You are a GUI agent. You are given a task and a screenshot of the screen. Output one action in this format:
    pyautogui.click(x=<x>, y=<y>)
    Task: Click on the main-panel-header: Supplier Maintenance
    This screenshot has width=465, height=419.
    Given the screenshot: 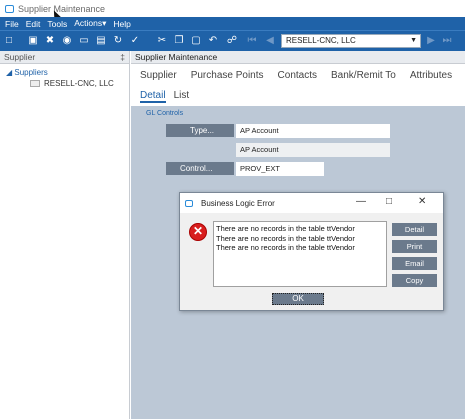 What is the action you would take?
    pyautogui.click(x=298, y=57)
    